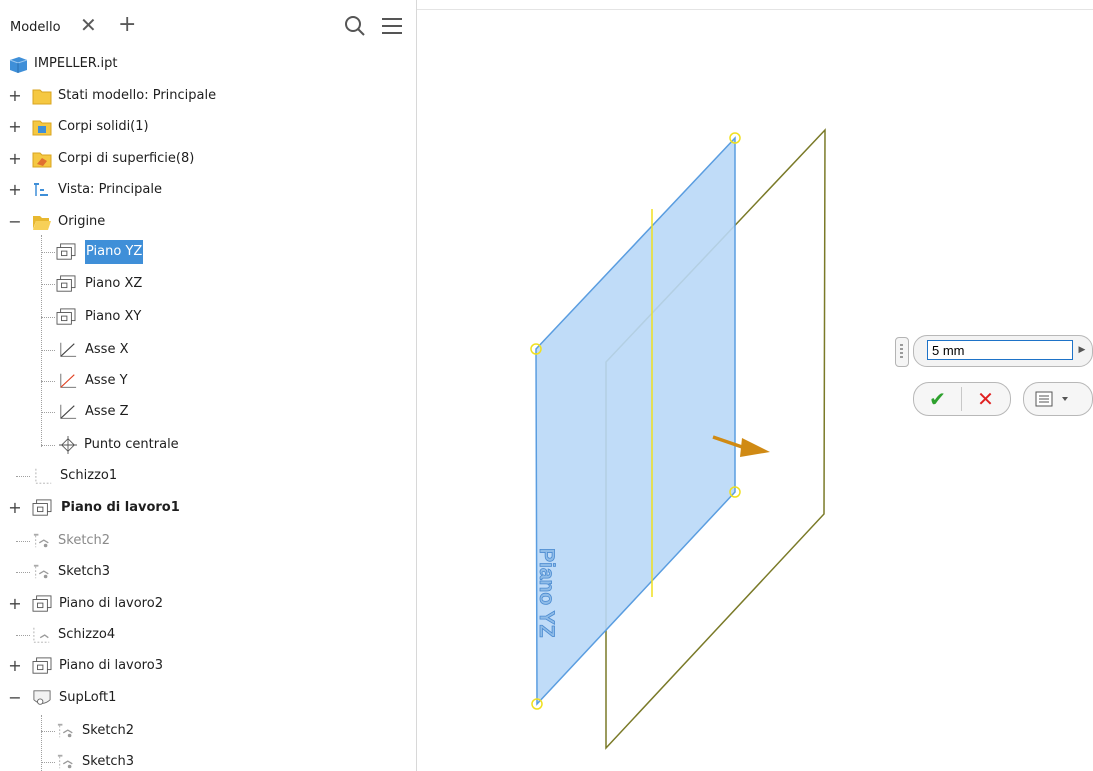  What do you see at coordinates (126, 158) in the screenshot?
I see `tree-item-label: Corpi di superficie(8)` at bounding box center [126, 158].